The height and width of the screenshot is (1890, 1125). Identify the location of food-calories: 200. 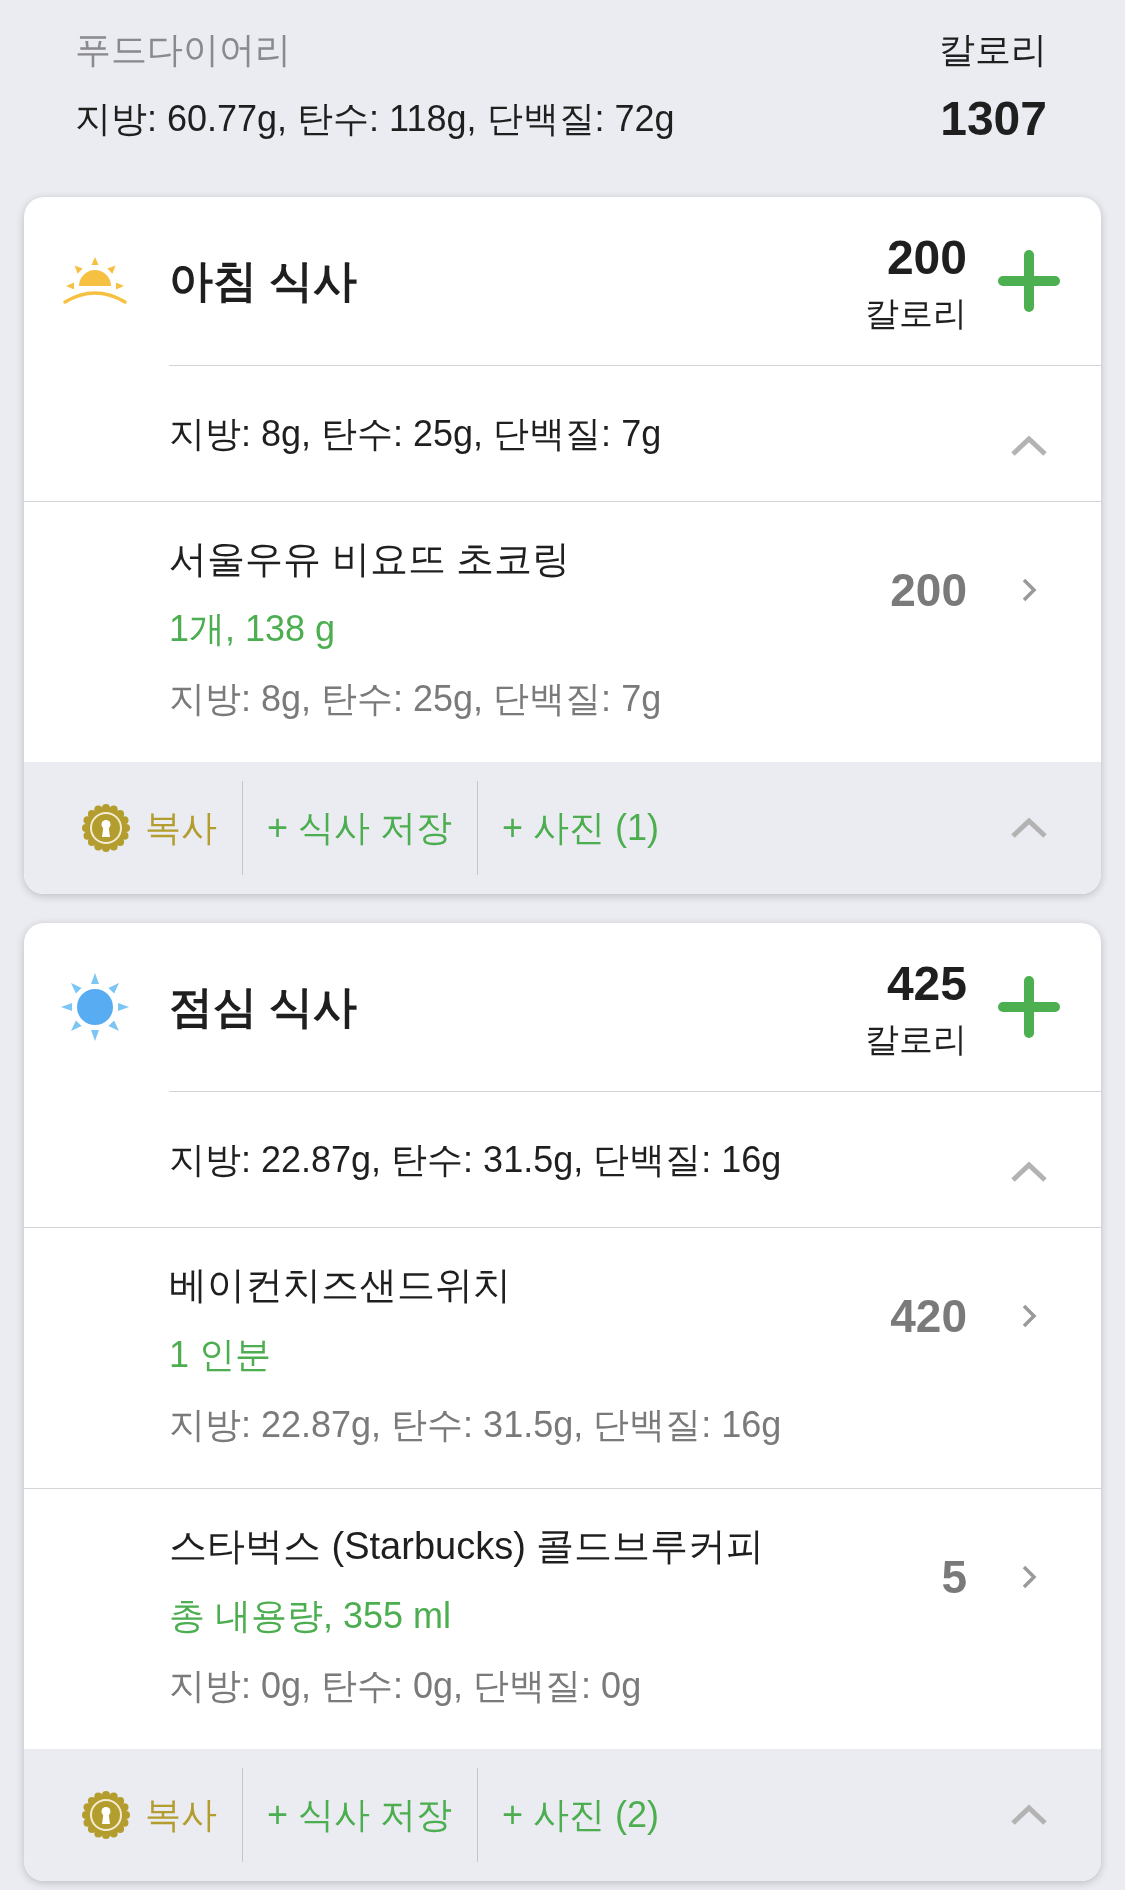
(928, 590).